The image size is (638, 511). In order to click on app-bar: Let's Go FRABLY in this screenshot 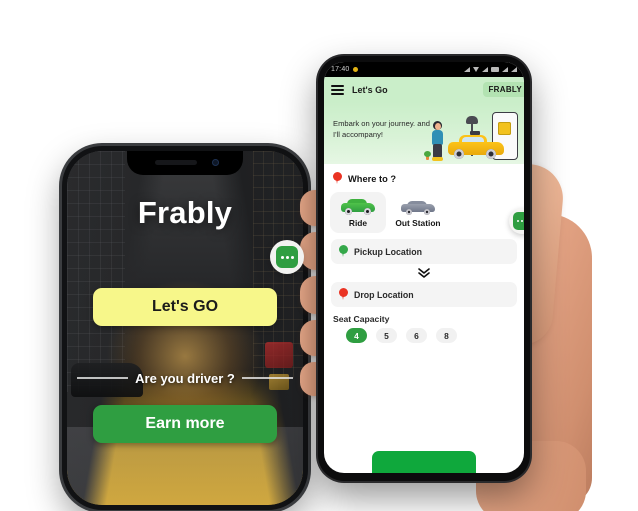, I will do `click(424, 89)`.